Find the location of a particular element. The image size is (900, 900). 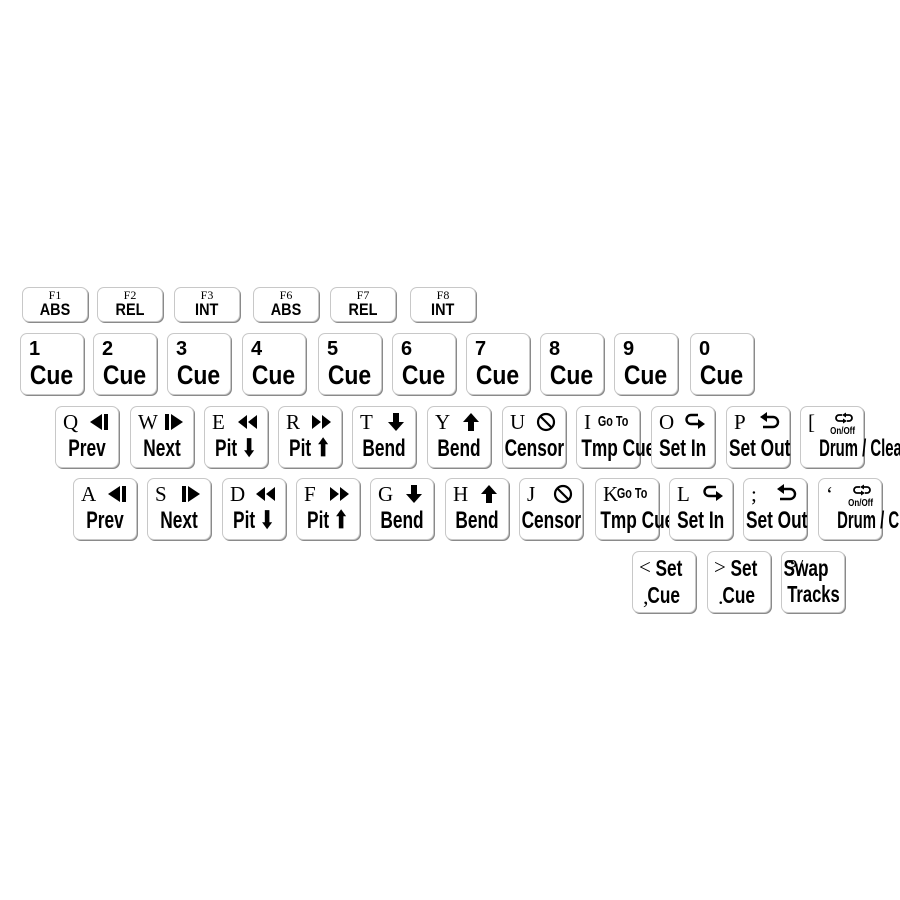

key-bottom-0: < Set, Cue is located at coordinates (664, 582).